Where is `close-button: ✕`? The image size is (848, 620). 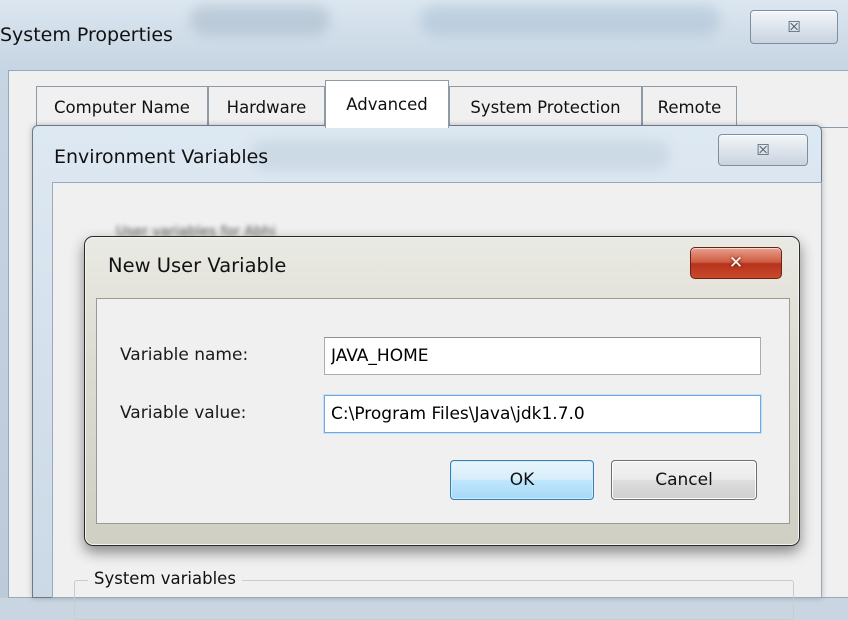
close-button: ✕ is located at coordinates (736, 263).